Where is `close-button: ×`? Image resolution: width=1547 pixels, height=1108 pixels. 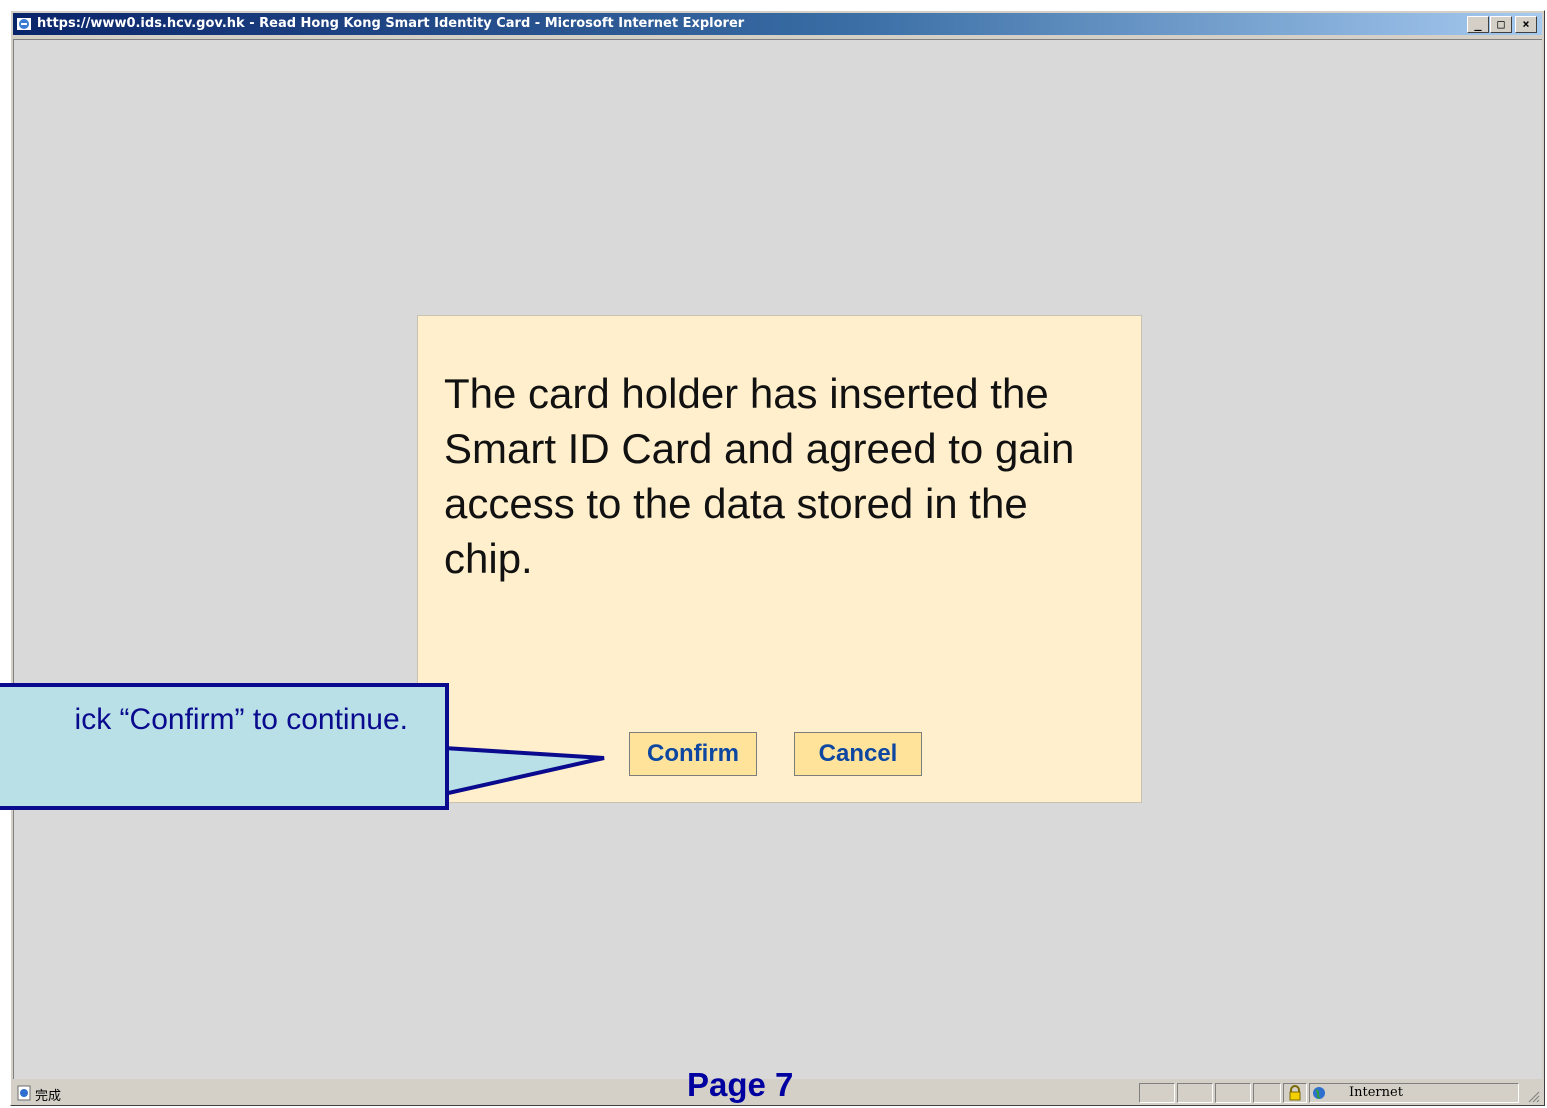
close-button: × is located at coordinates (1526, 24).